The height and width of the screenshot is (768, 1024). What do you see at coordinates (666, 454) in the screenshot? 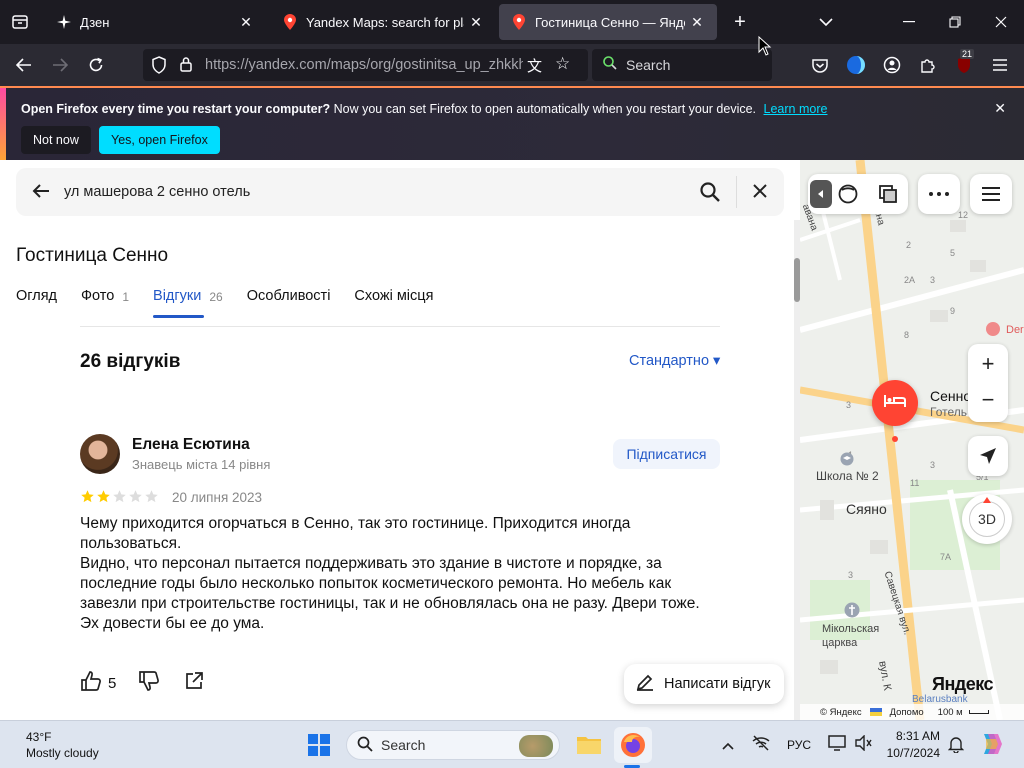
I see `subscribe-button: Підписатися` at bounding box center [666, 454].